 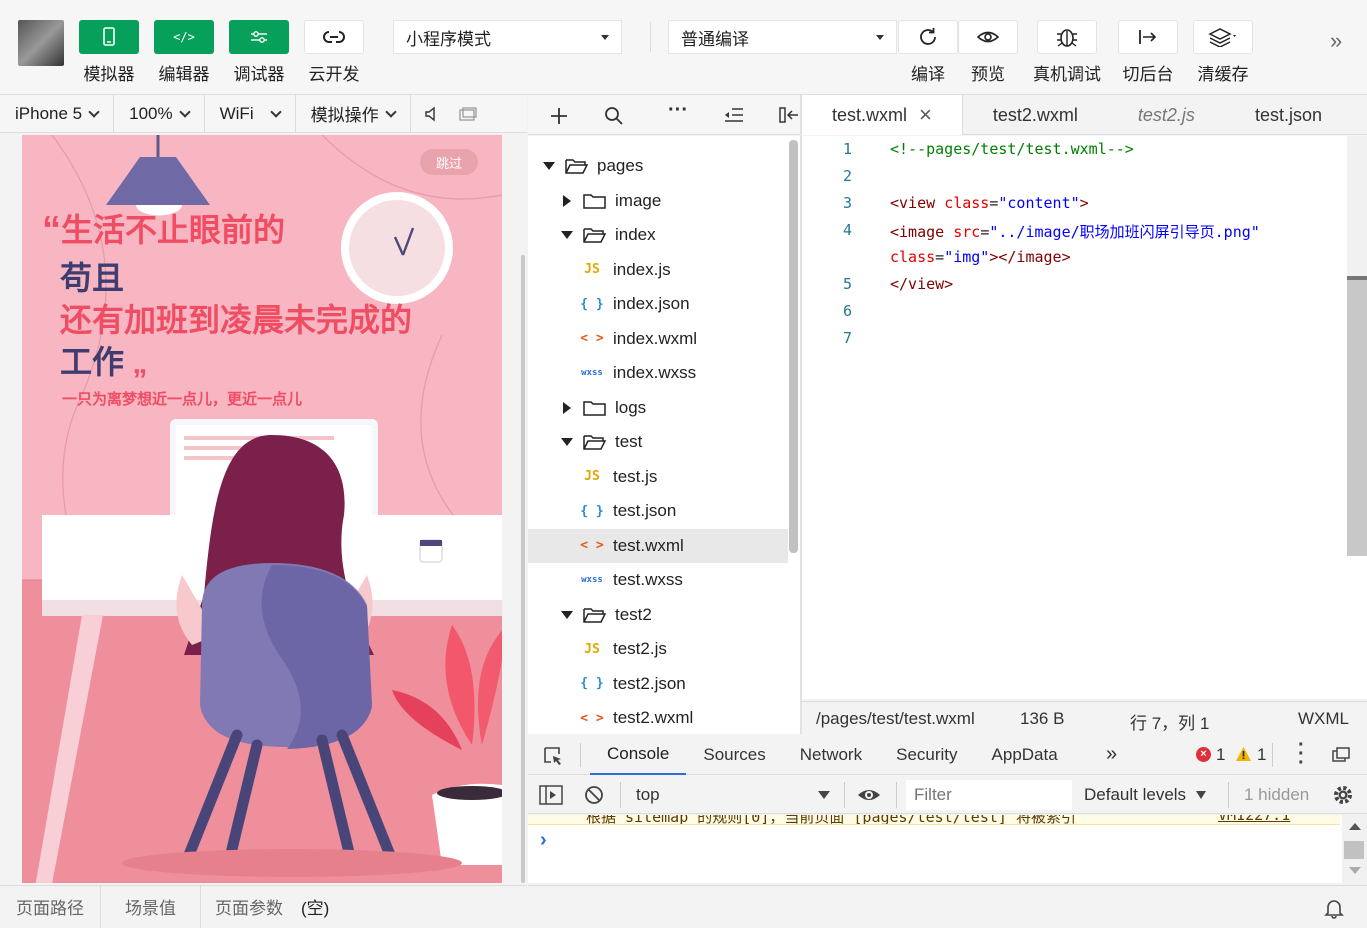 I want to click on code-line: </view>, so click(x=921, y=284).